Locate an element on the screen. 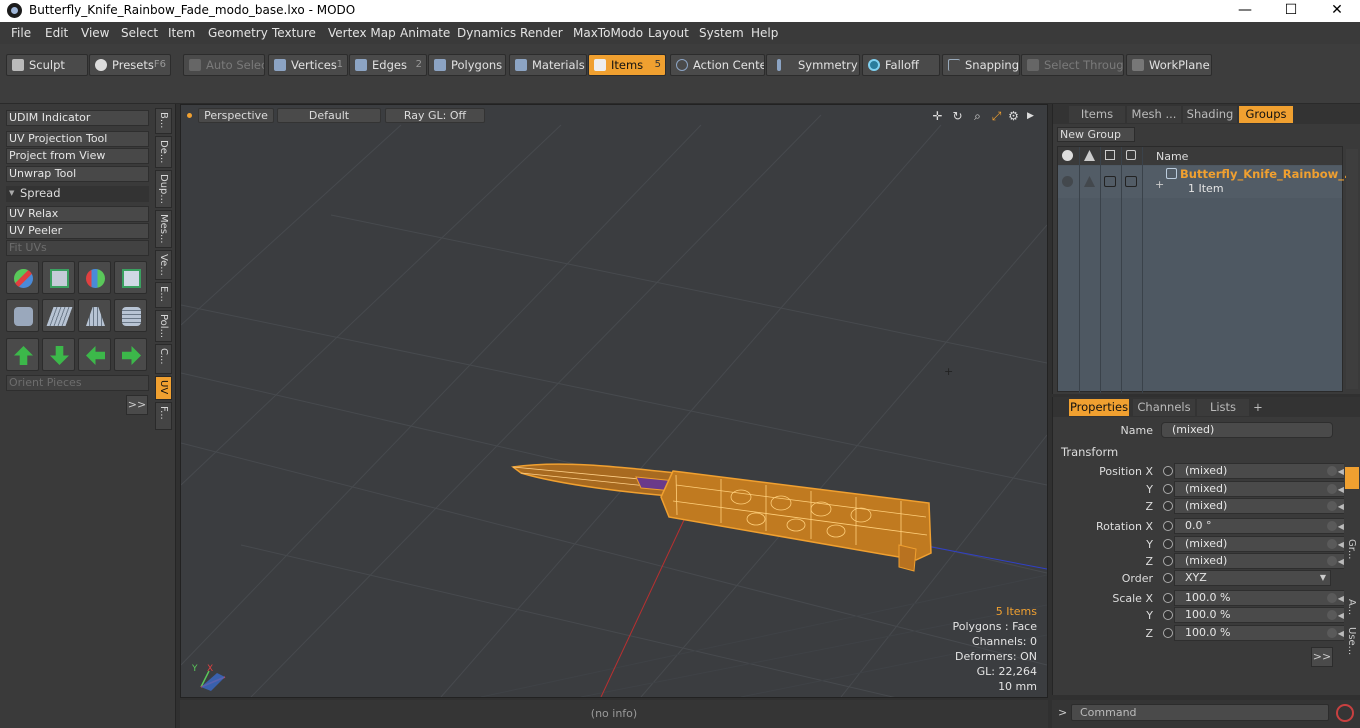 The width and height of the screenshot is (1360, 728). properties-more-button: >> is located at coordinates (1322, 657).